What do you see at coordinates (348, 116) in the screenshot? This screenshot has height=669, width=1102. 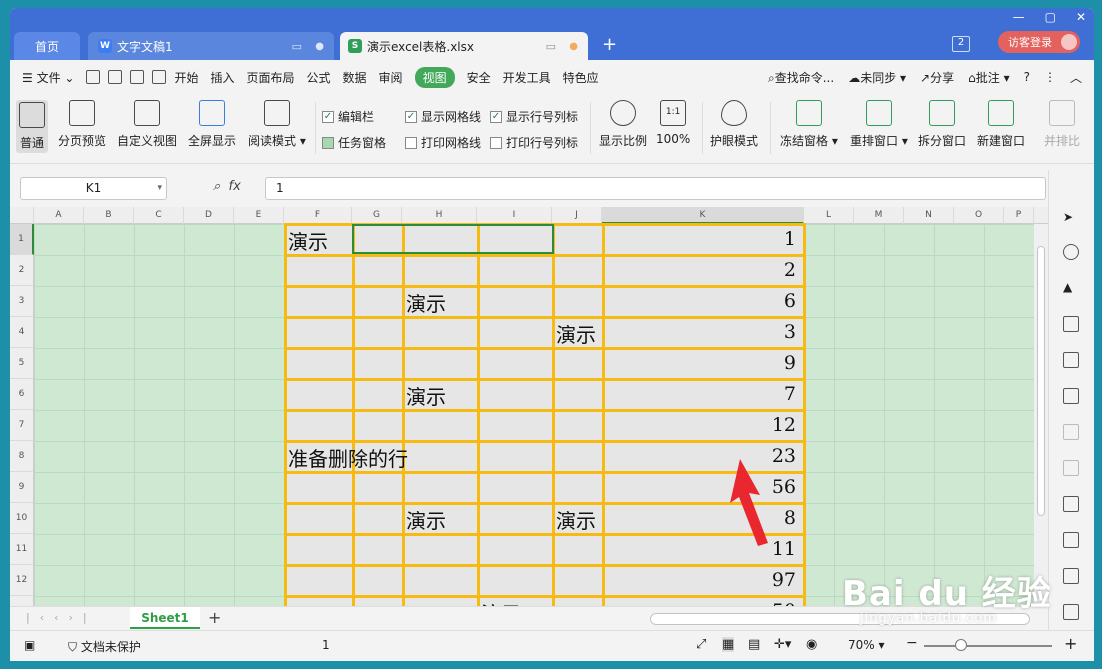 I see `checkbox-formula-bar: ✓ 编辑栏` at bounding box center [348, 116].